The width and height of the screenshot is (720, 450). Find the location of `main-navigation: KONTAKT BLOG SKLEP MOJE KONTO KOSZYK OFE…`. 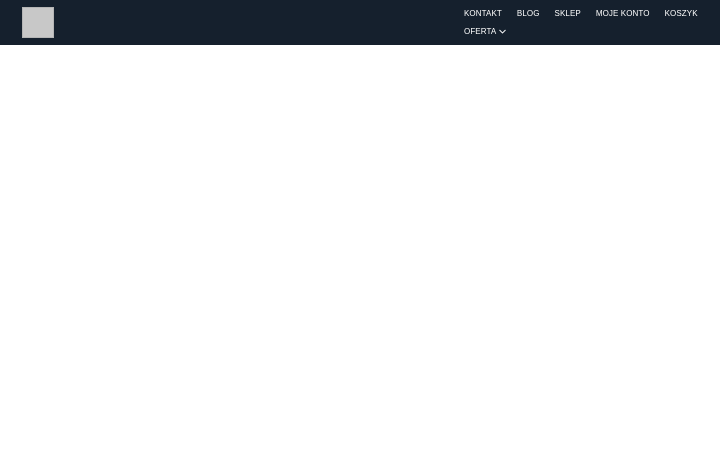

main-navigation: KONTAKT BLOG SKLEP MOJE KONTO KOSZYK OFE… is located at coordinates (584, 25).